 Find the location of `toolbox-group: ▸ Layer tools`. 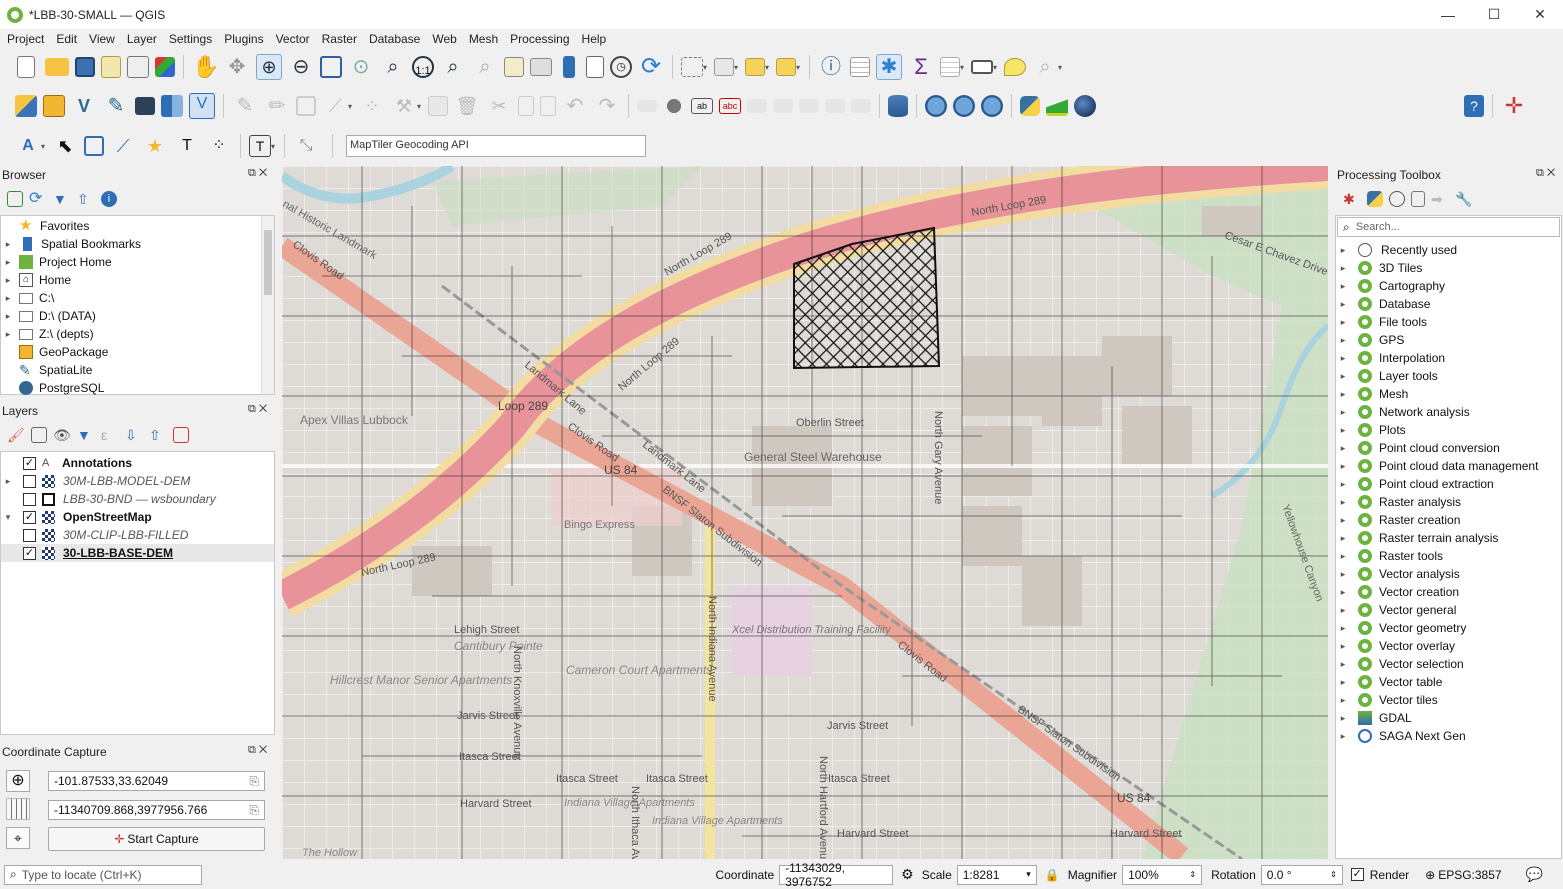

toolbox-group: ▸ Layer tools is located at coordinates (1448, 376).